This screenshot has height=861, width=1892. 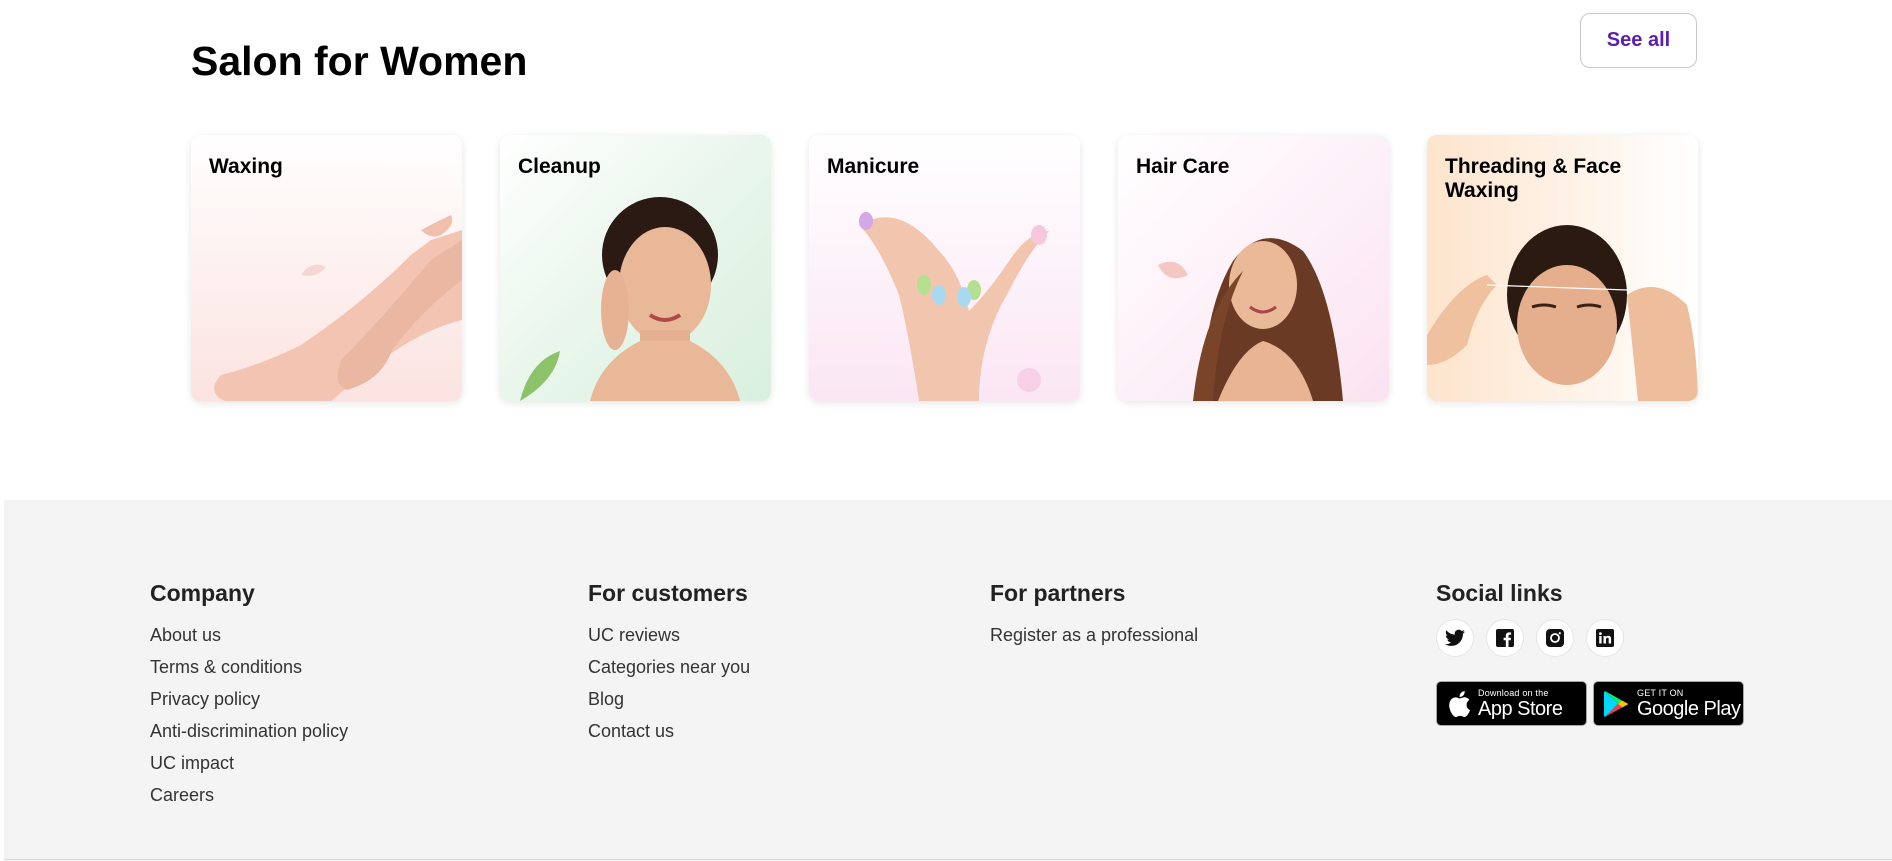 I want to click on see-all-button: See all, so click(x=1638, y=40).